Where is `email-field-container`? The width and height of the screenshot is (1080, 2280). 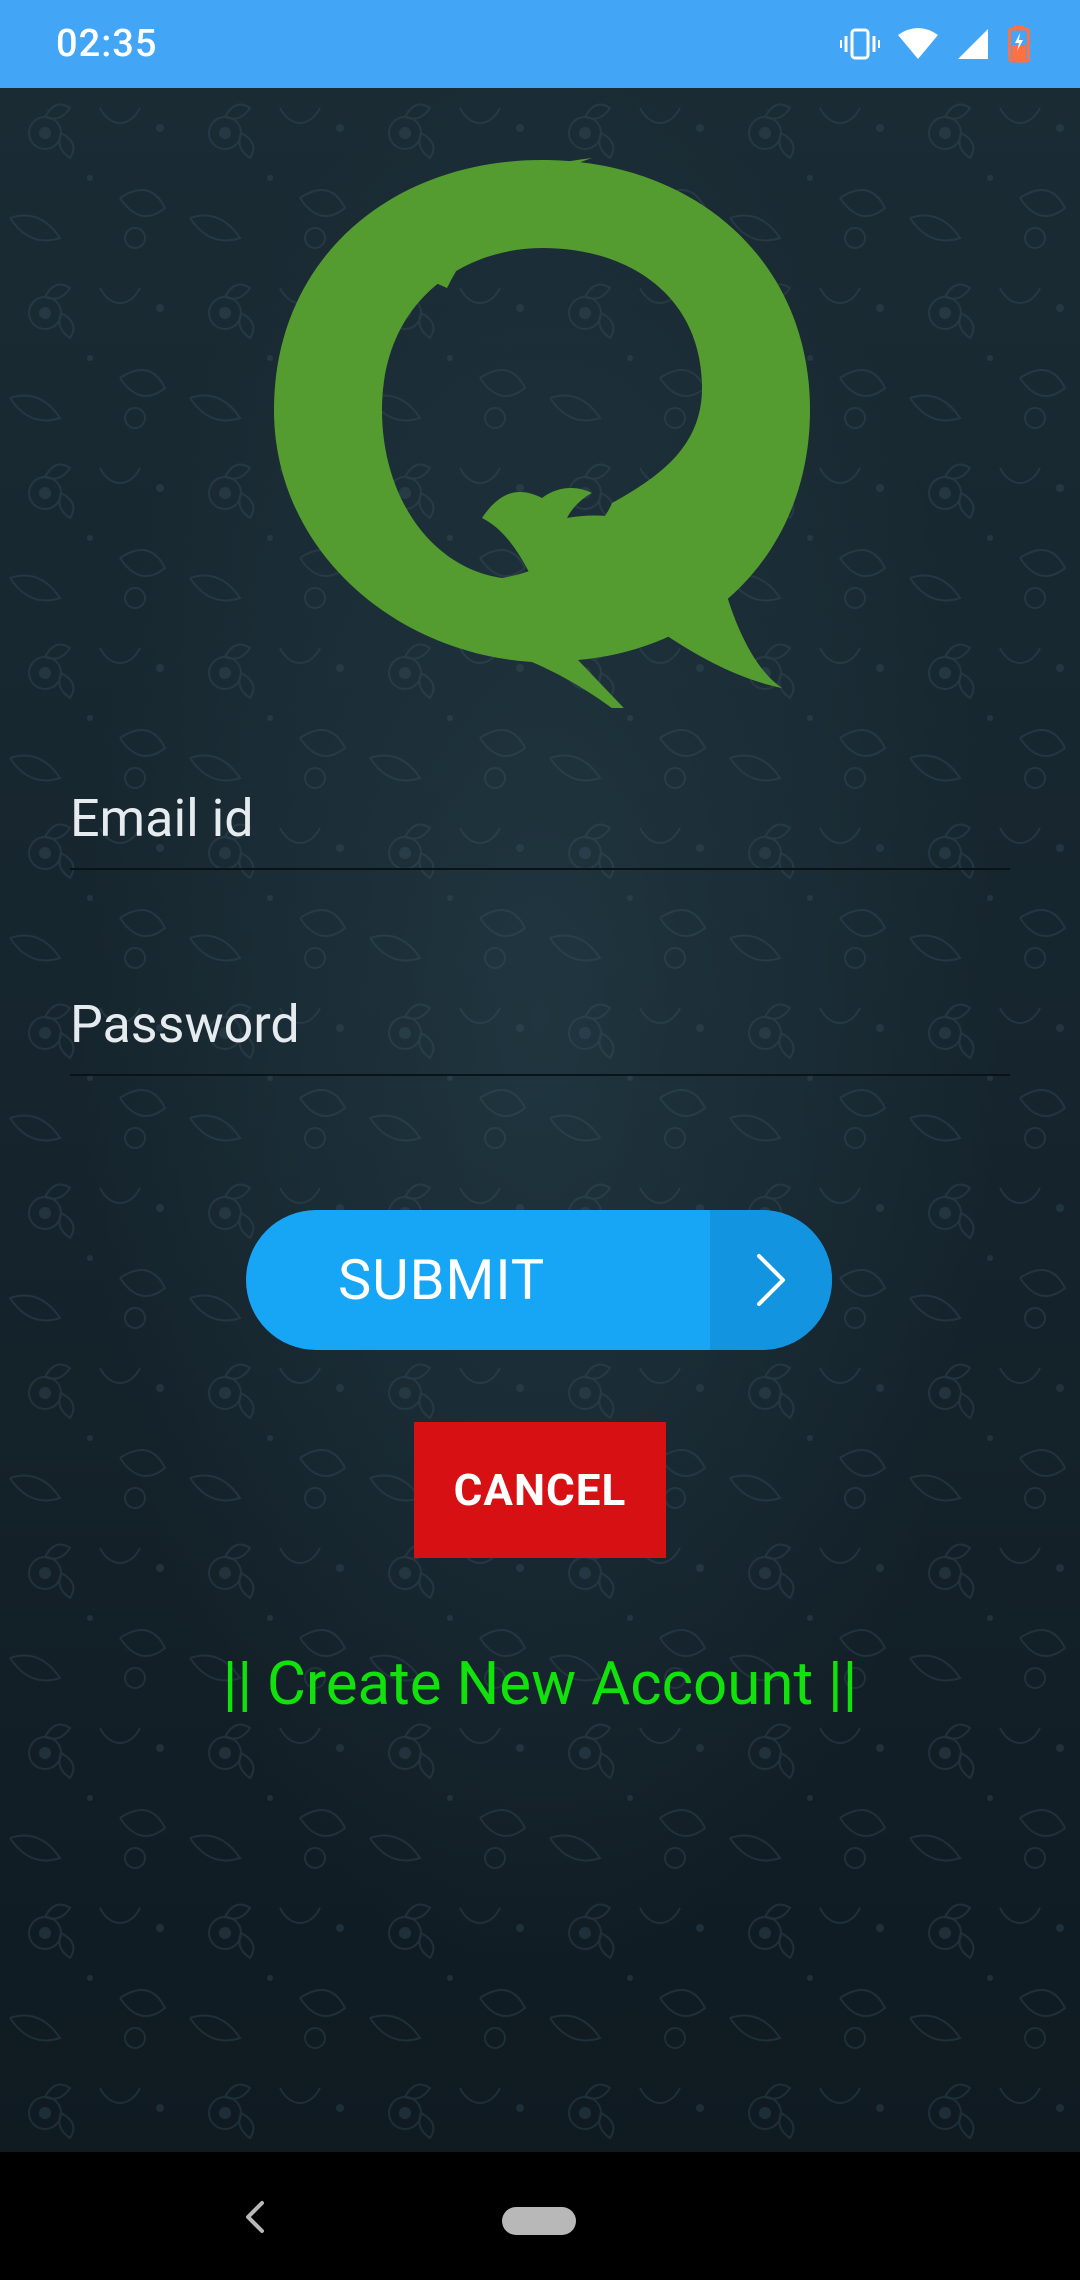
email-field-container is located at coordinates (540, 819).